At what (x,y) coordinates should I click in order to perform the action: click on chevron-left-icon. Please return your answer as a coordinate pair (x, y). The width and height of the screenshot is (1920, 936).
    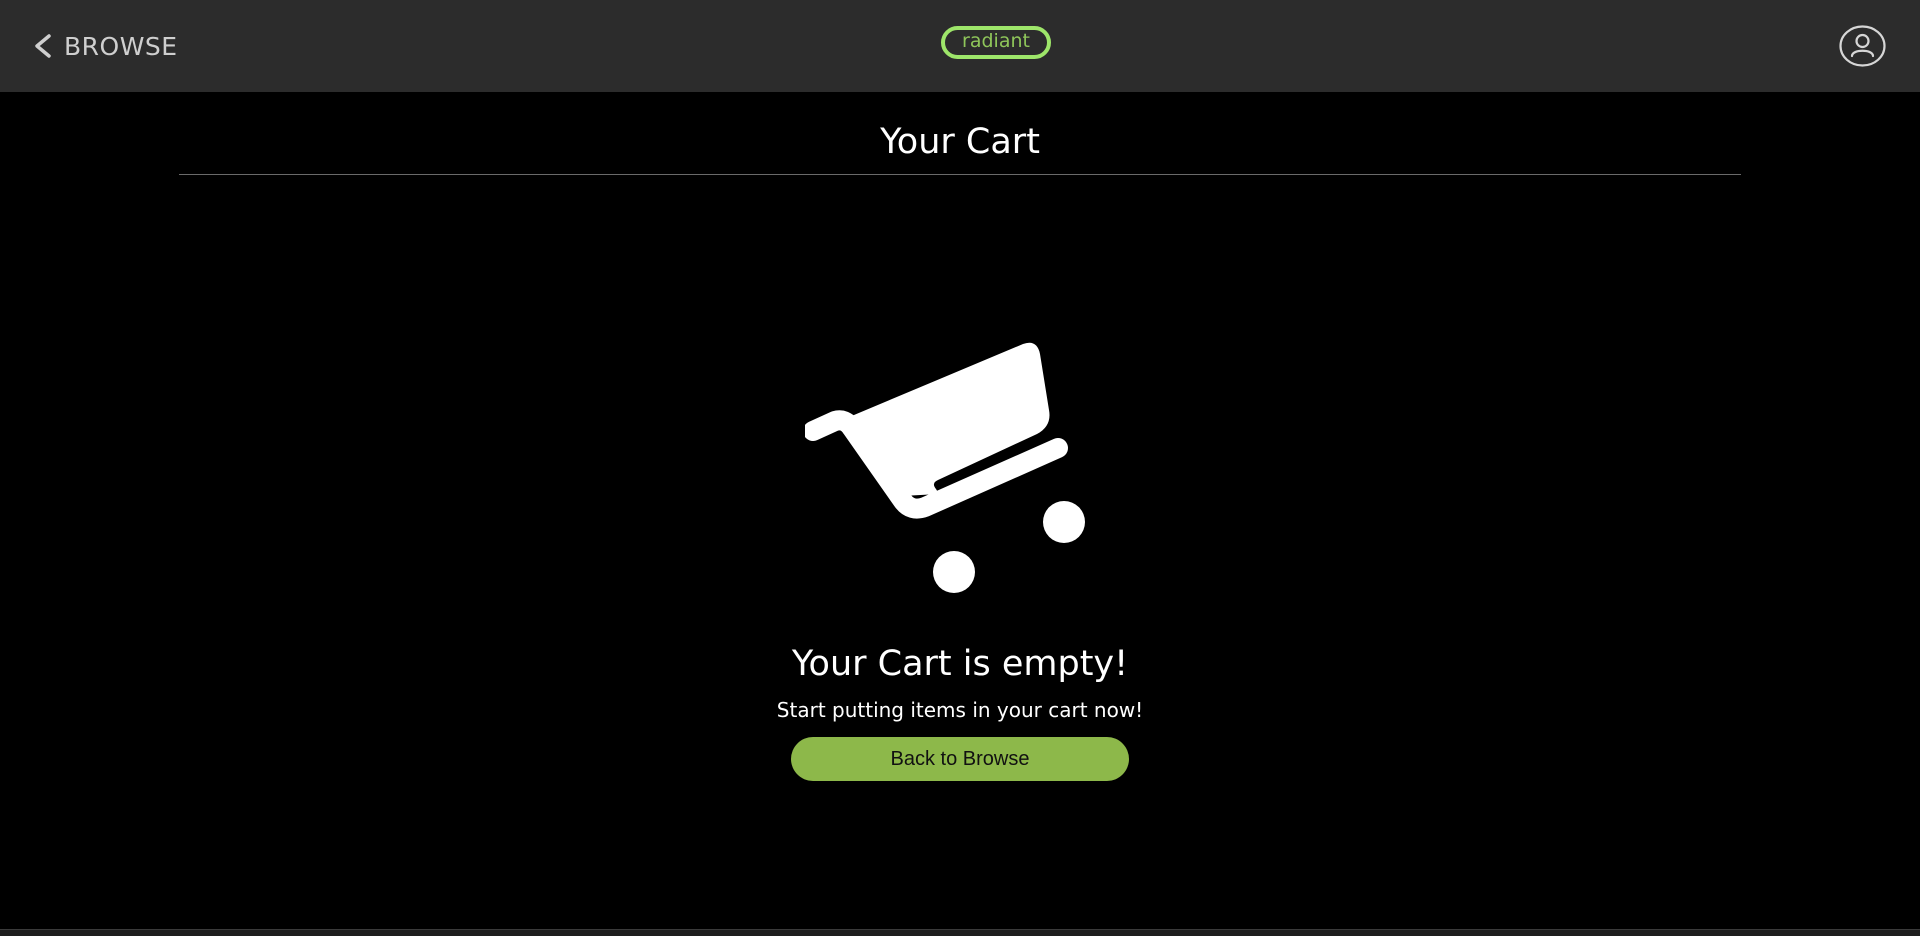
    Looking at the image, I should click on (43, 46).